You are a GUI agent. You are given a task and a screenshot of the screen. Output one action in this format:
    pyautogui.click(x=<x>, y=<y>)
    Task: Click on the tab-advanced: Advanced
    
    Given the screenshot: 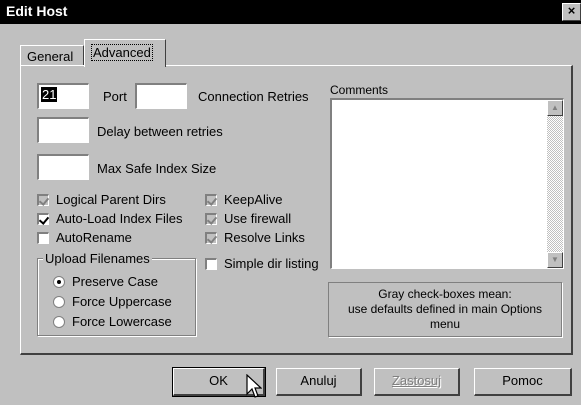 What is the action you would take?
    pyautogui.click(x=125, y=53)
    